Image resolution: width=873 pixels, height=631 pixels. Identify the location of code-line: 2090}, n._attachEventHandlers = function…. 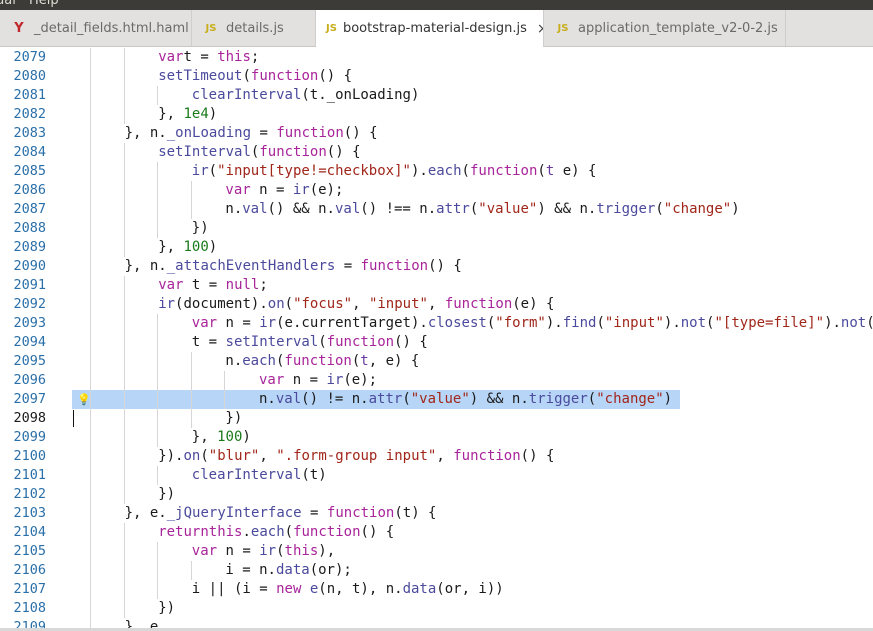
(436, 266).